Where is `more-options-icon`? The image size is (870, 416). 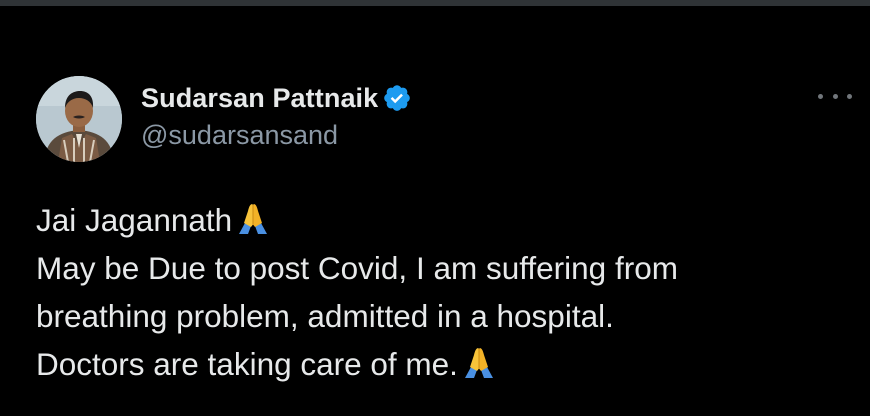 more-options-icon is located at coordinates (835, 96).